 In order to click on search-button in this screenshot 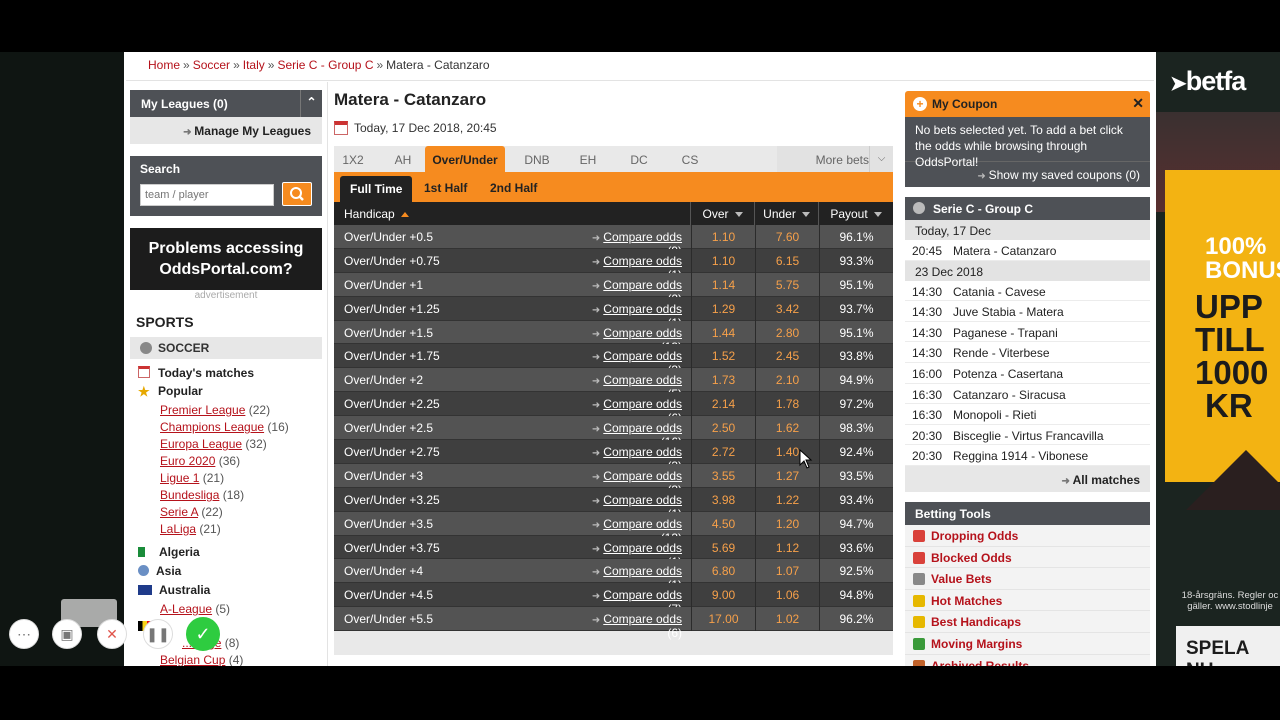, I will do `click(297, 194)`.